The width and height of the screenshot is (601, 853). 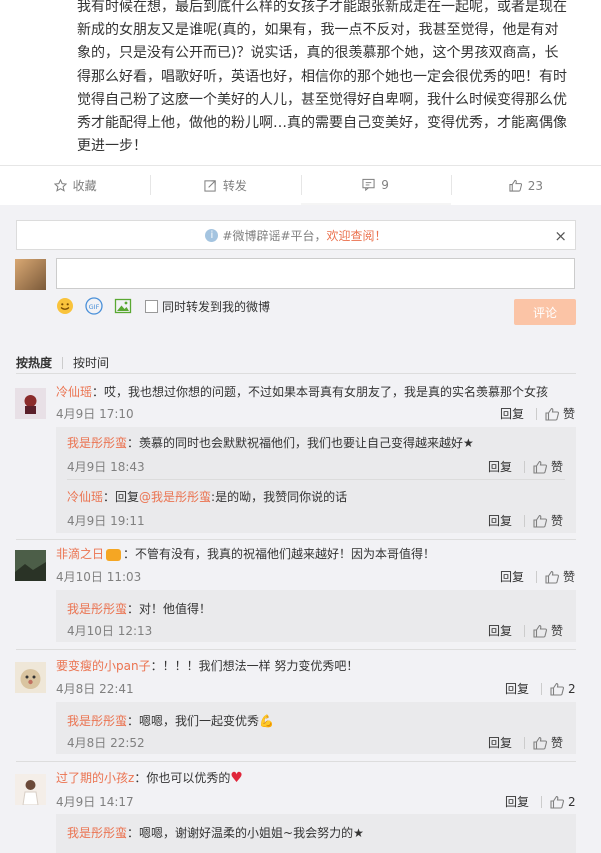 What do you see at coordinates (295, 443) in the screenshot?
I see `reply-body: ：羡慕的同时也会默默祝福他们，我们也要让自己变得越来越好` at bounding box center [295, 443].